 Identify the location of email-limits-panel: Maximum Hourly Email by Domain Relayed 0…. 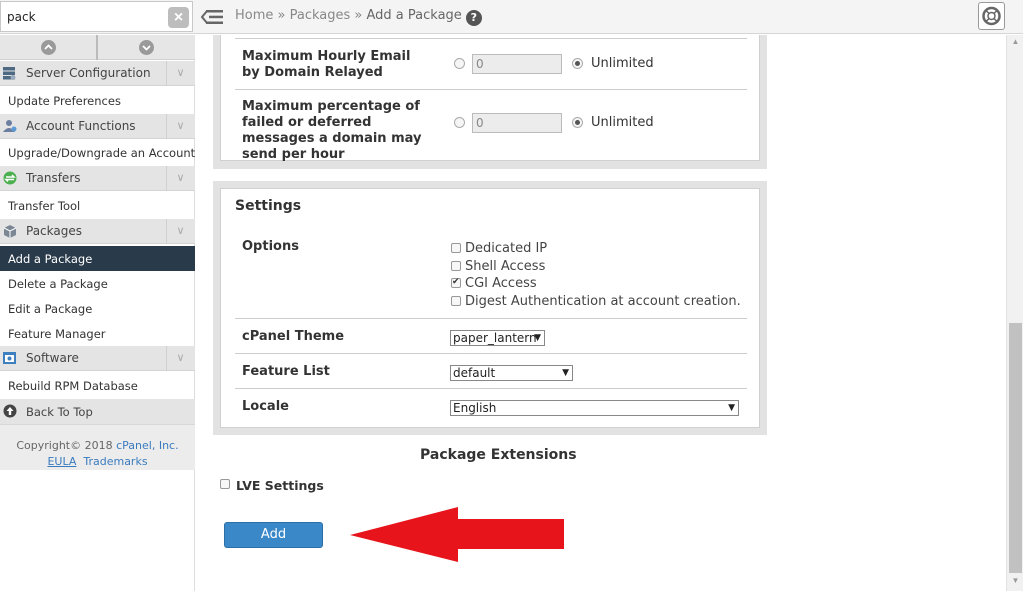
(490, 98).